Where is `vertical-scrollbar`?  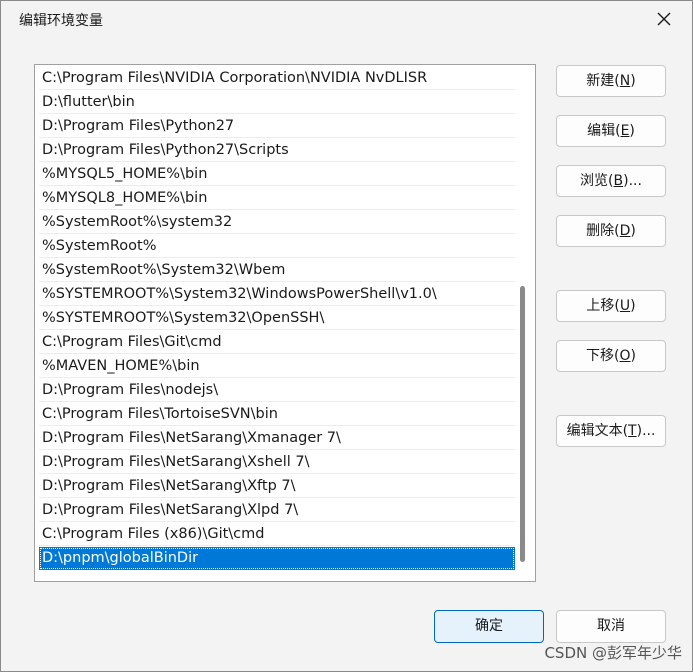
vertical-scrollbar is located at coordinates (523, 323).